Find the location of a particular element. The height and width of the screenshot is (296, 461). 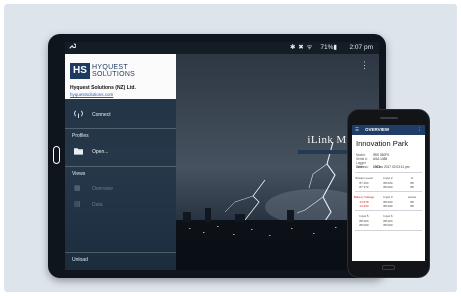

phone-home-button is located at coordinates (388, 267).